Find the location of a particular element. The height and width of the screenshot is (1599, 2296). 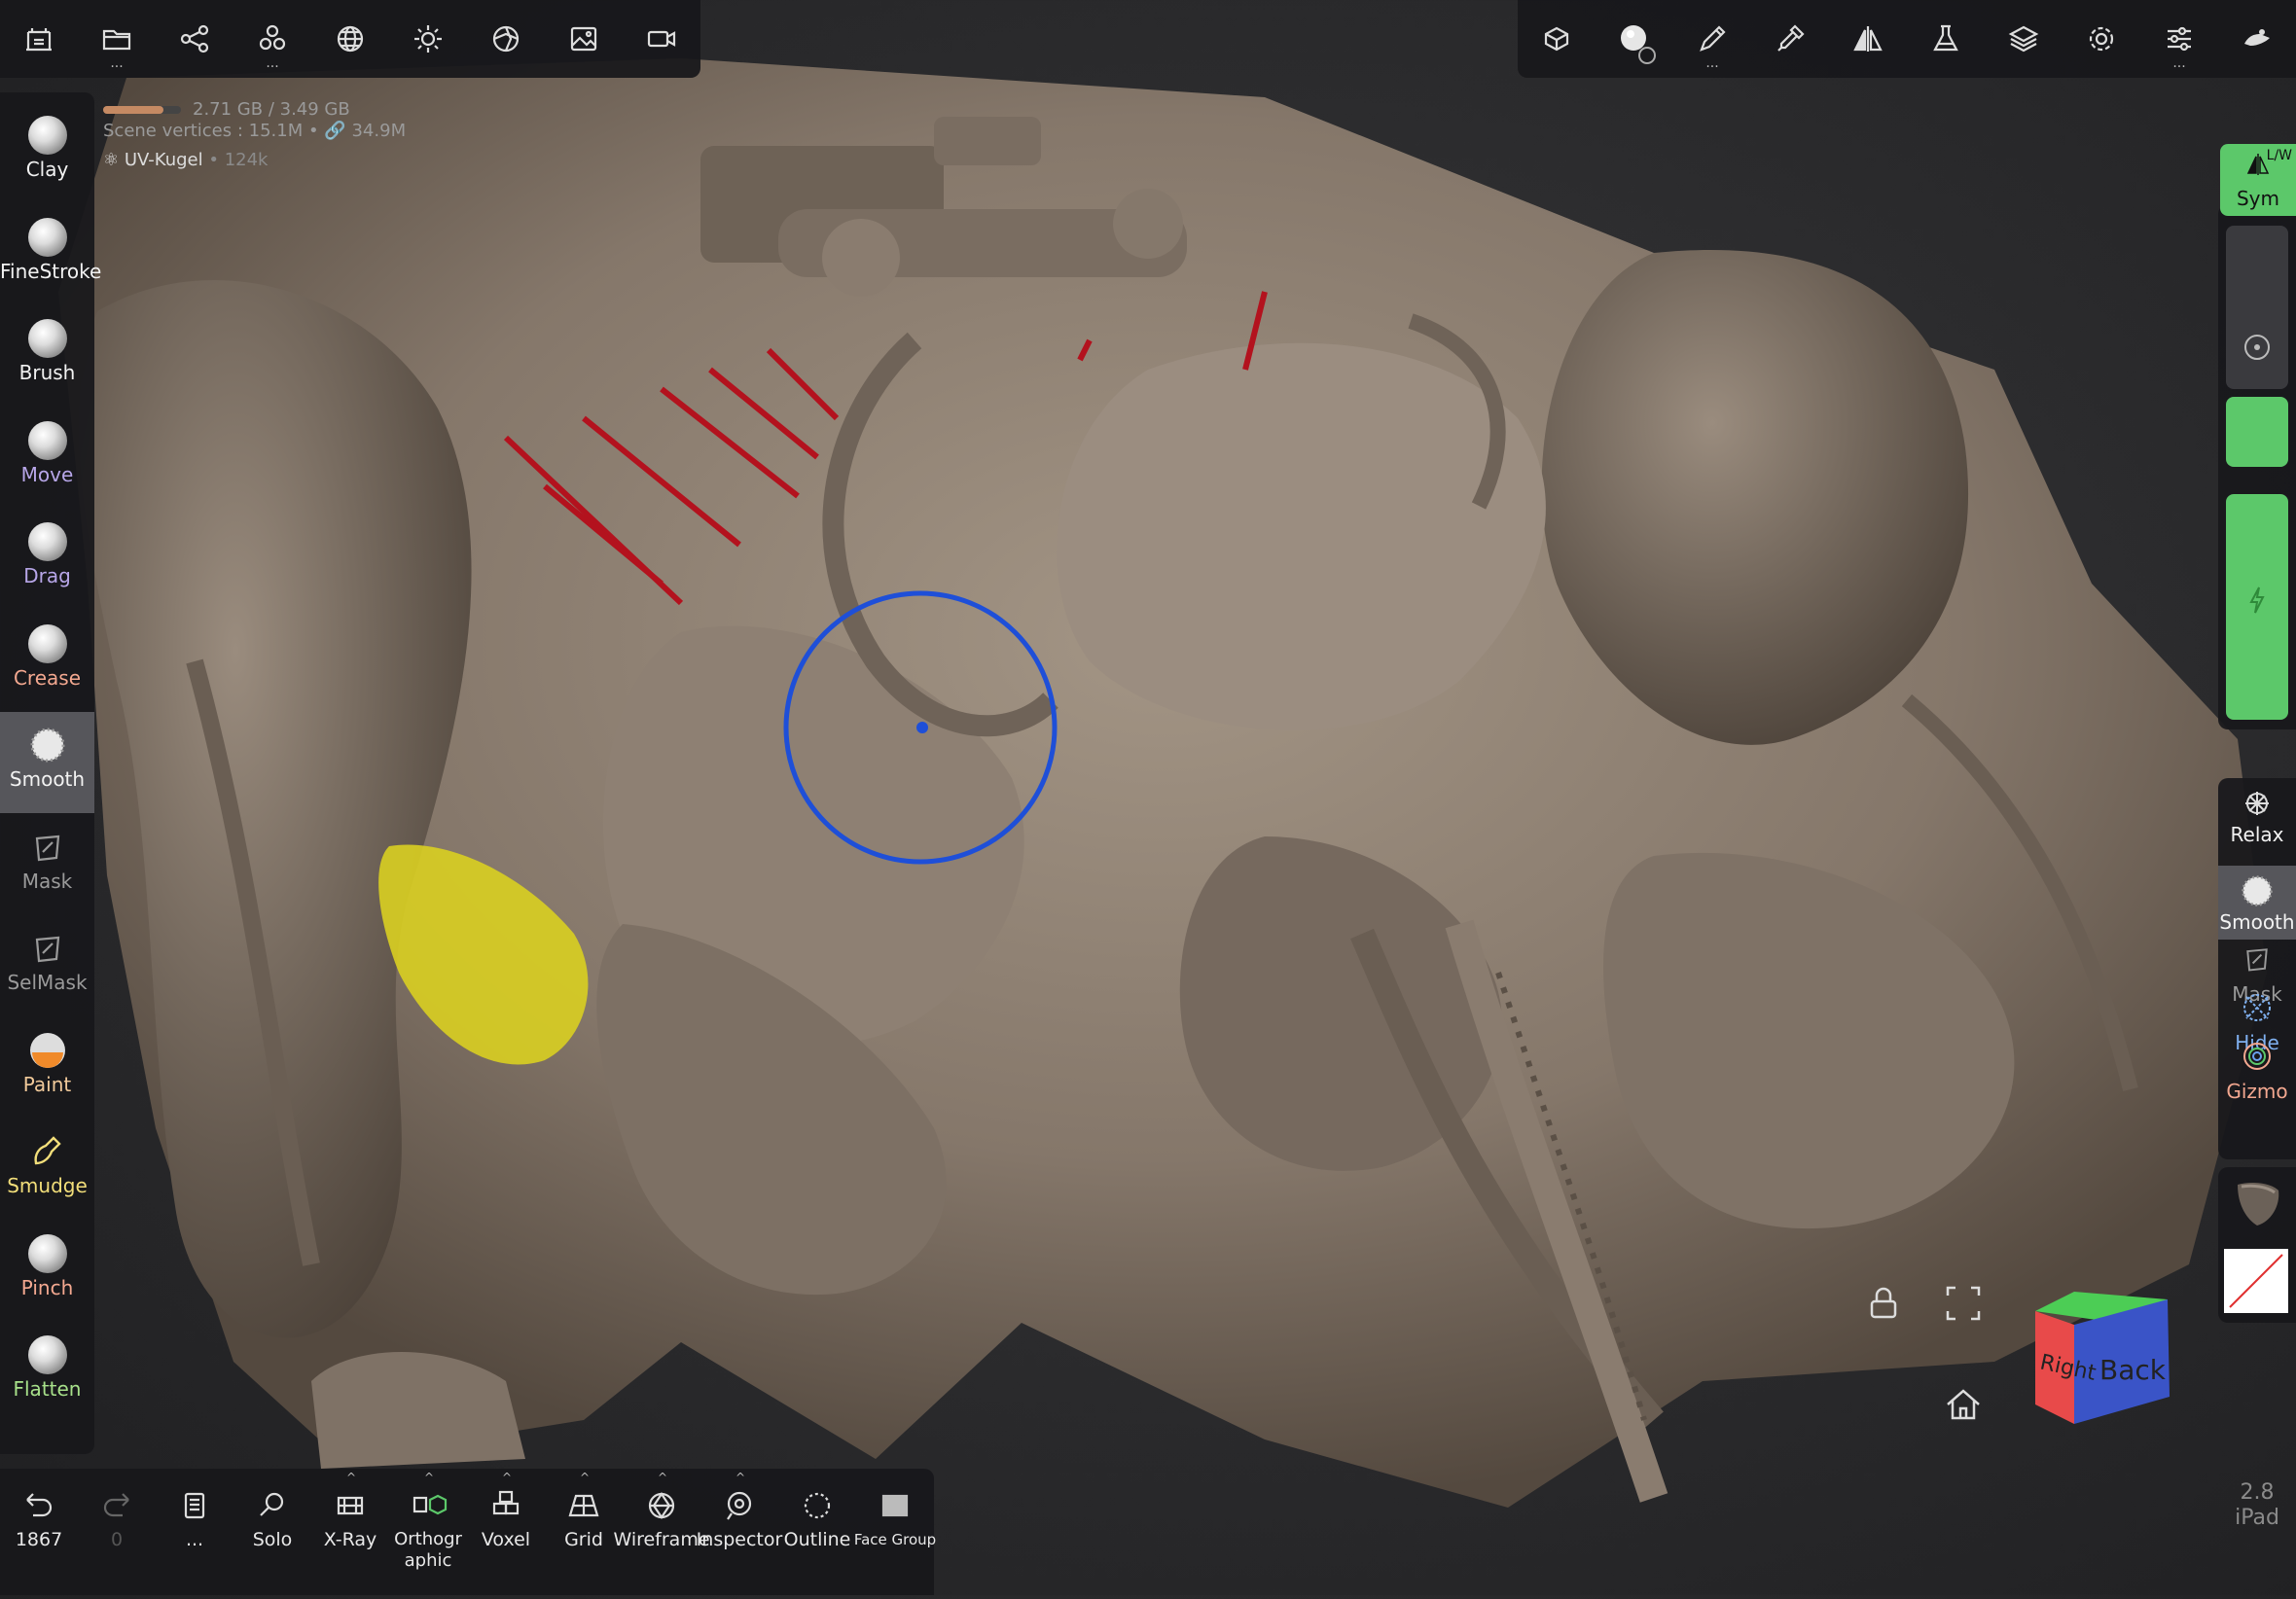

tool-clay: Clay is located at coordinates (47, 152).